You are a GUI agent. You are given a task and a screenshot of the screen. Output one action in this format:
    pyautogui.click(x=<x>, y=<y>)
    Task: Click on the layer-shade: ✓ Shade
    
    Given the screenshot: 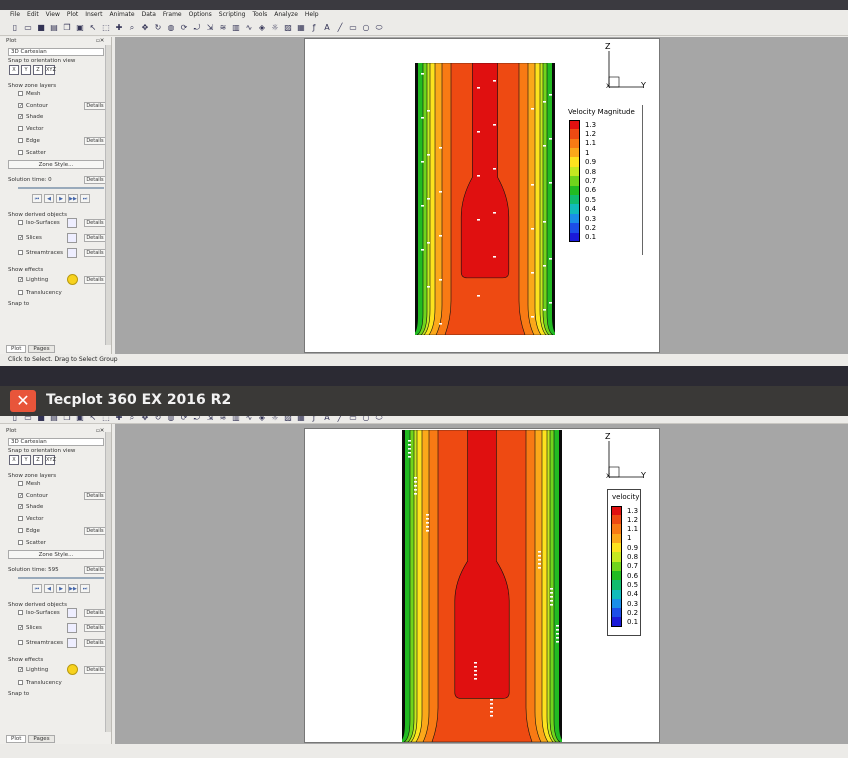 What is the action you would take?
    pyautogui.click(x=30, y=117)
    